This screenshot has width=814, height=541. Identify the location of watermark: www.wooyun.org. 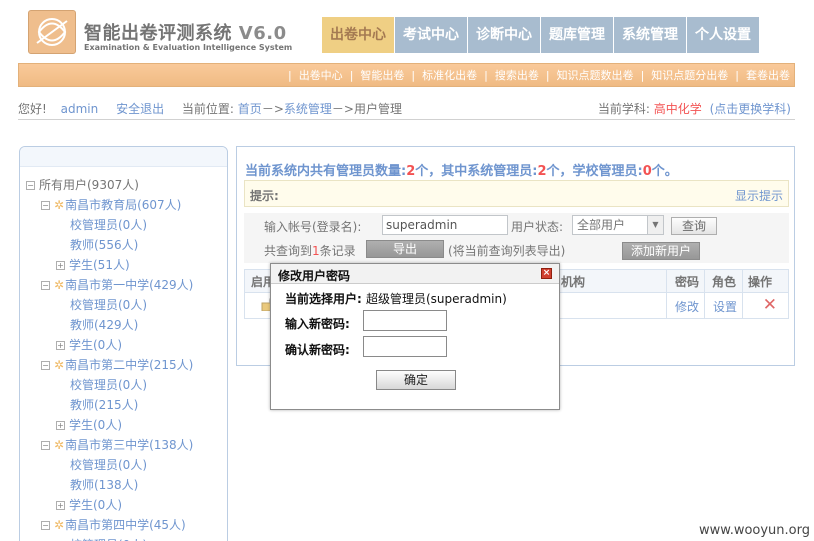
(754, 530).